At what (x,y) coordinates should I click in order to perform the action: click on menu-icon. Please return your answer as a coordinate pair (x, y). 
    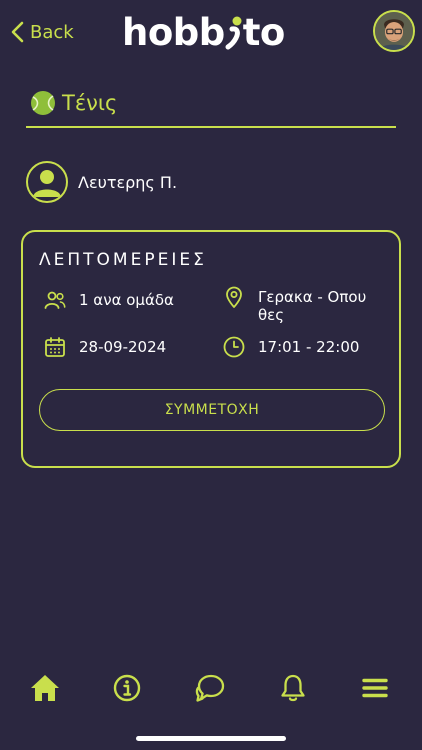
    Looking at the image, I should click on (375, 688).